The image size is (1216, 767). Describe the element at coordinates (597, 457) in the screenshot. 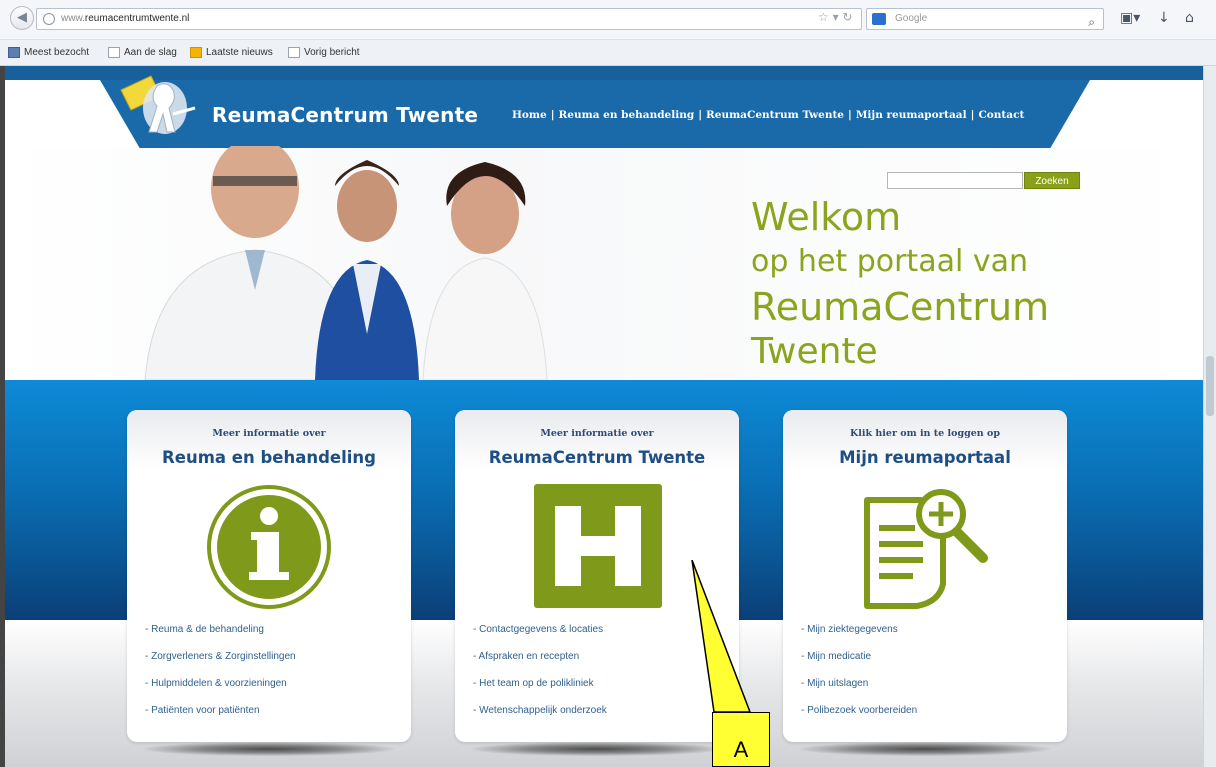

I see `card-title: ReumaCentrum Twente` at that location.